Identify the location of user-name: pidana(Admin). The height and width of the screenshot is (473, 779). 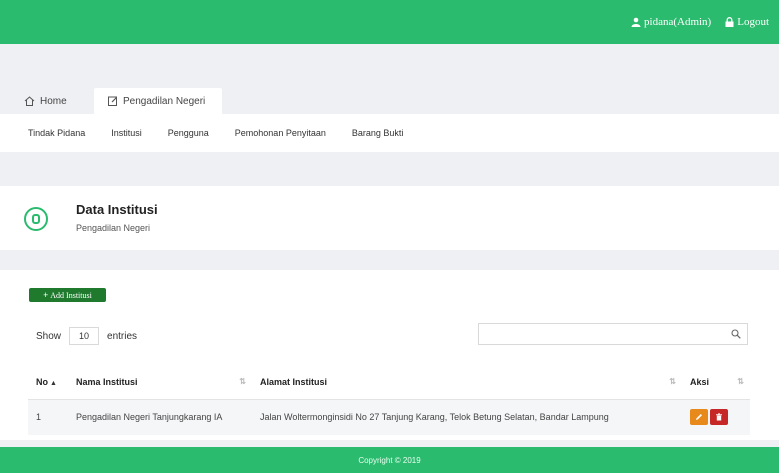
(678, 22).